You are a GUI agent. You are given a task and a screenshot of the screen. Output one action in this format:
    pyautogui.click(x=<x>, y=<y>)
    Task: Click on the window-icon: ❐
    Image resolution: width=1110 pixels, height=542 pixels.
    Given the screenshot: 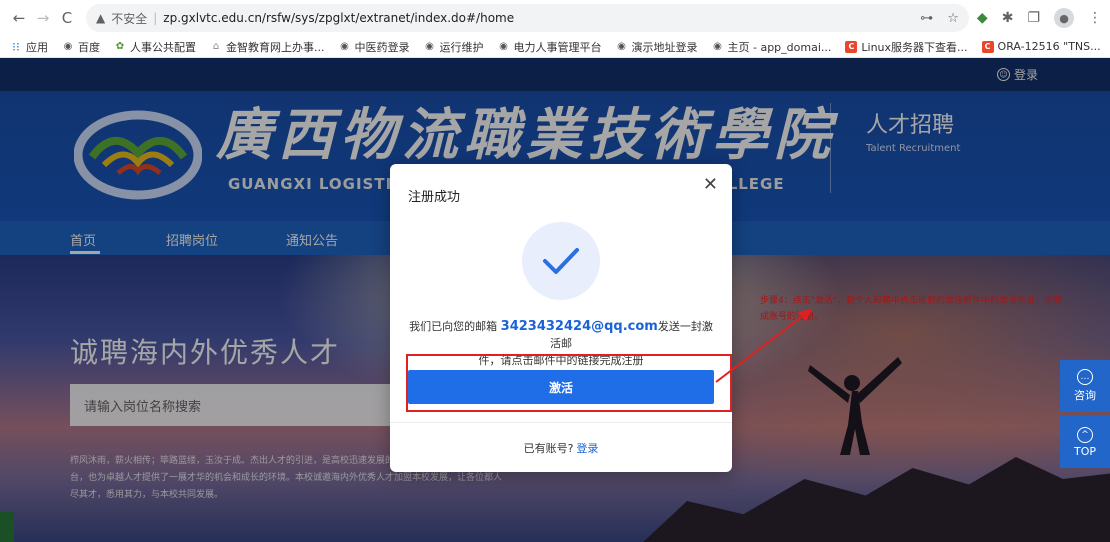 What is the action you would take?
    pyautogui.click(x=1033, y=18)
    